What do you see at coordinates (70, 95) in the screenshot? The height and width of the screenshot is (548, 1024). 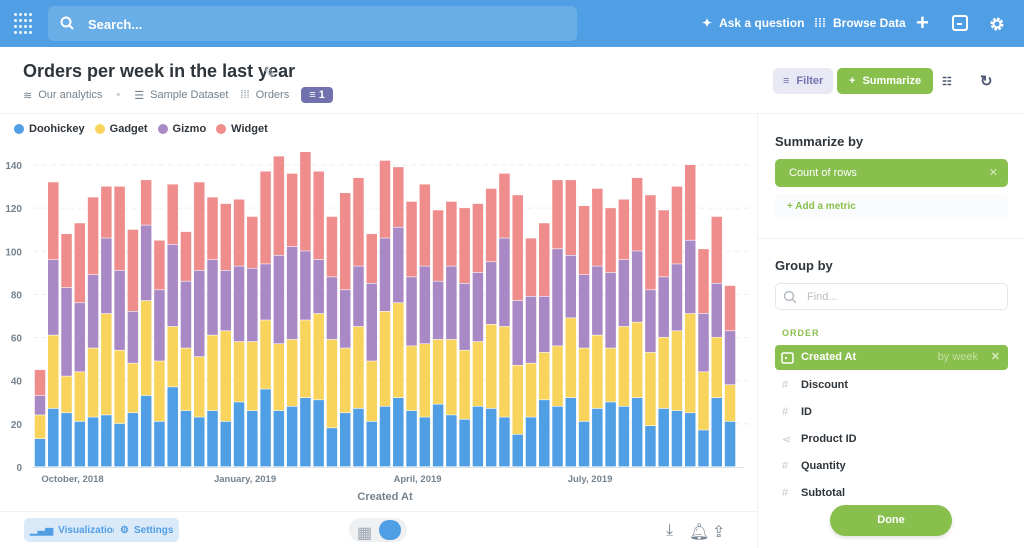 I see `breadcrumb-collection: Our analytics` at bounding box center [70, 95].